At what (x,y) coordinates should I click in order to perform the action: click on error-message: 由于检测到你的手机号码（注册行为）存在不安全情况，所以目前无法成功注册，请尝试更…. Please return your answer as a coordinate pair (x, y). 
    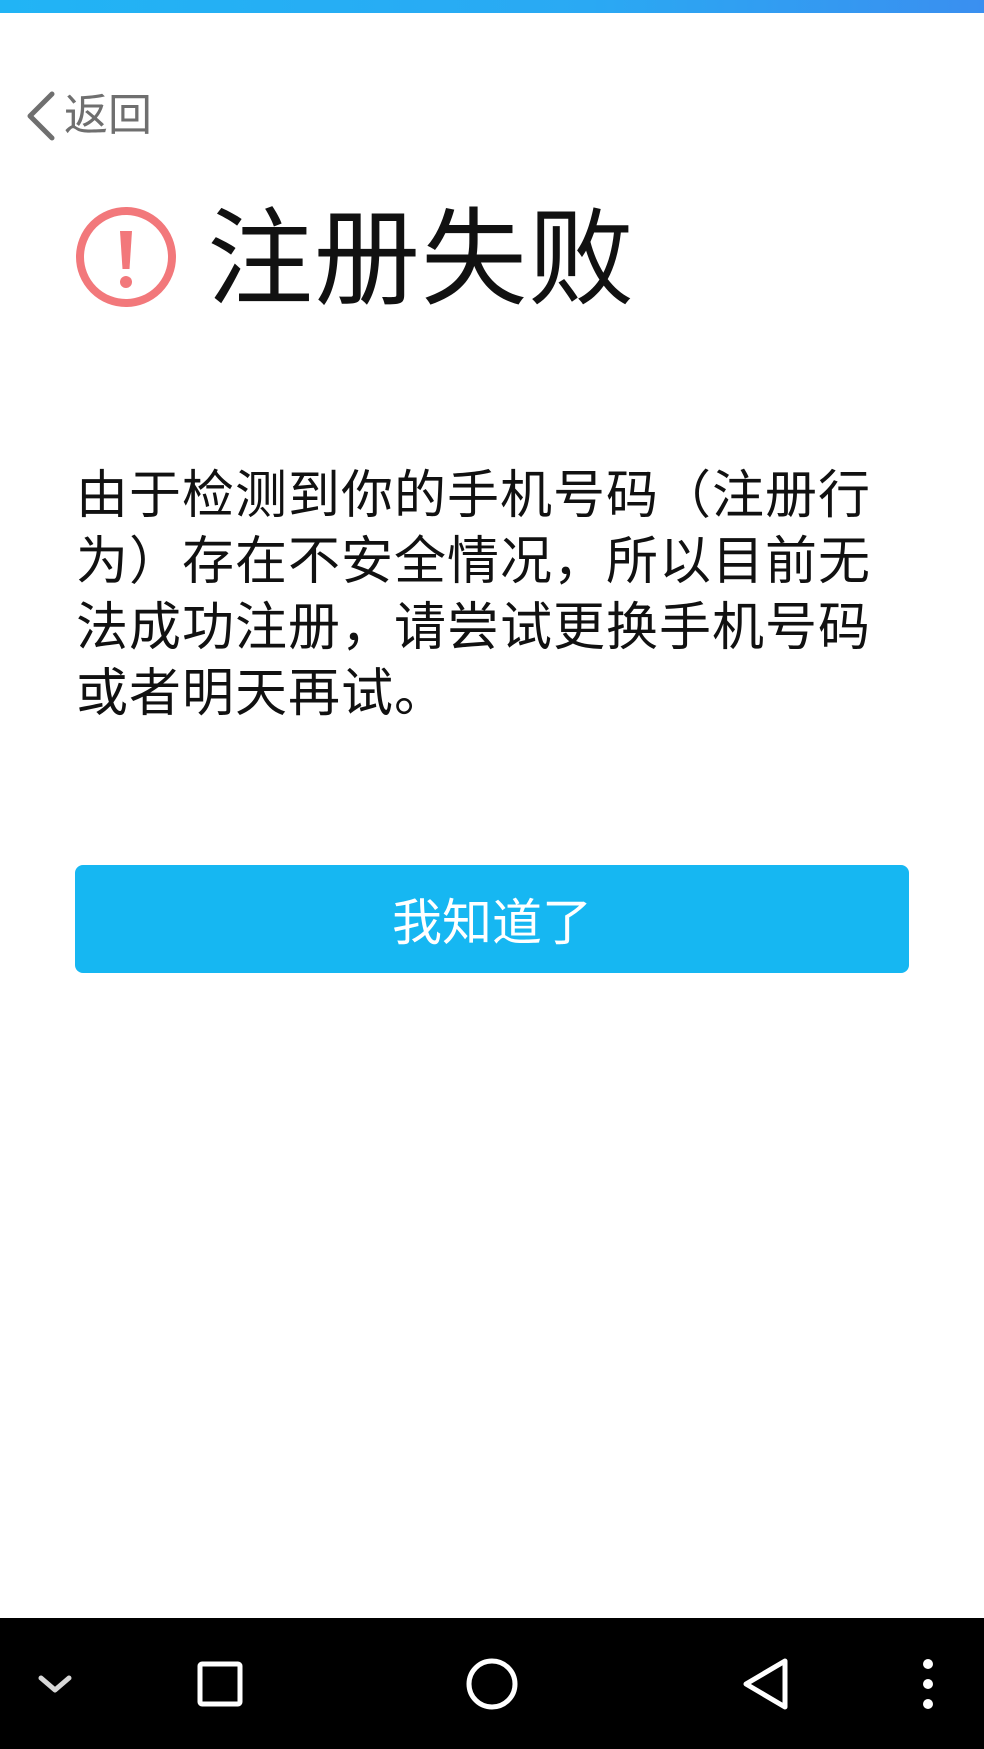
    Looking at the image, I should click on (474, 595).